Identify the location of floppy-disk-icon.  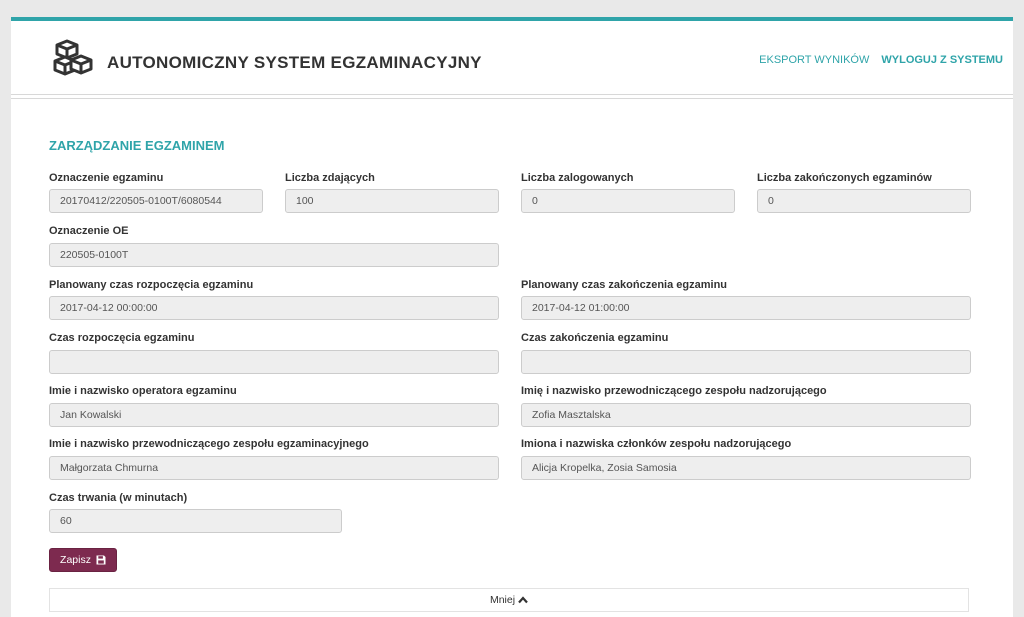
(101, 560).